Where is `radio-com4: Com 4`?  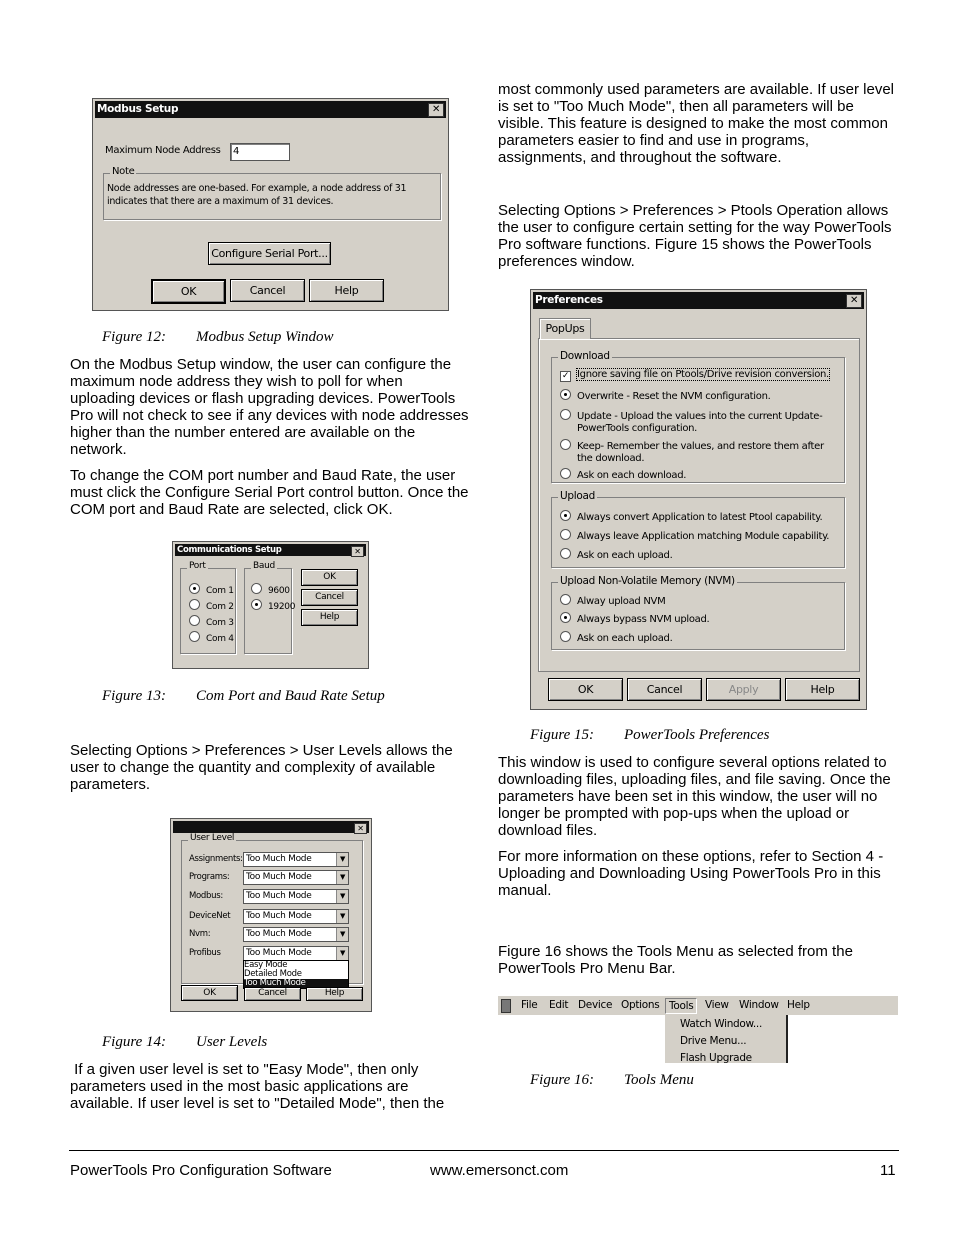 radio-com4: Com 4 is located at coordinates (211, 637).